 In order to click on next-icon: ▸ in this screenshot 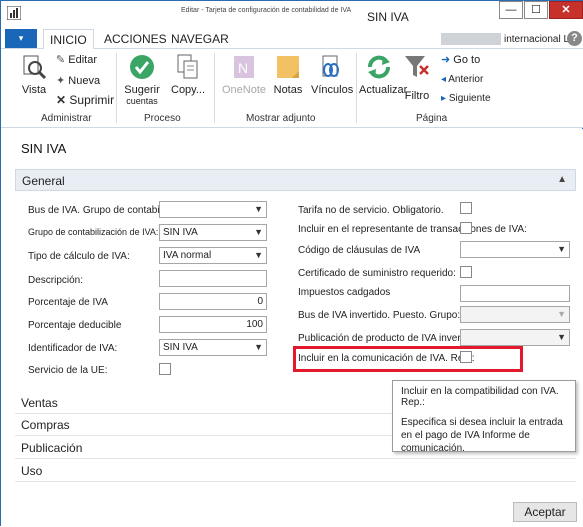, I will do `click(444, 98)`.